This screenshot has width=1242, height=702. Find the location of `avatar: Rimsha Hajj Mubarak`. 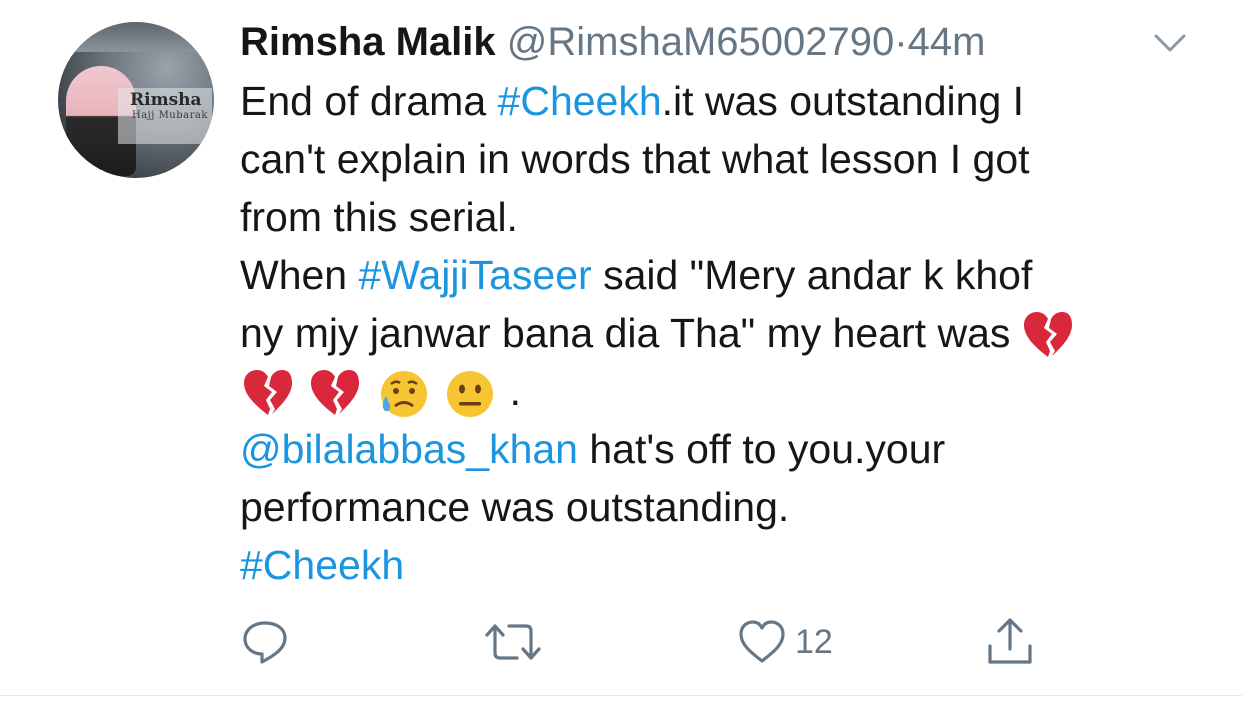

avatar: Rimsha Hajj Mubarak is located at coordinates (136, 100).